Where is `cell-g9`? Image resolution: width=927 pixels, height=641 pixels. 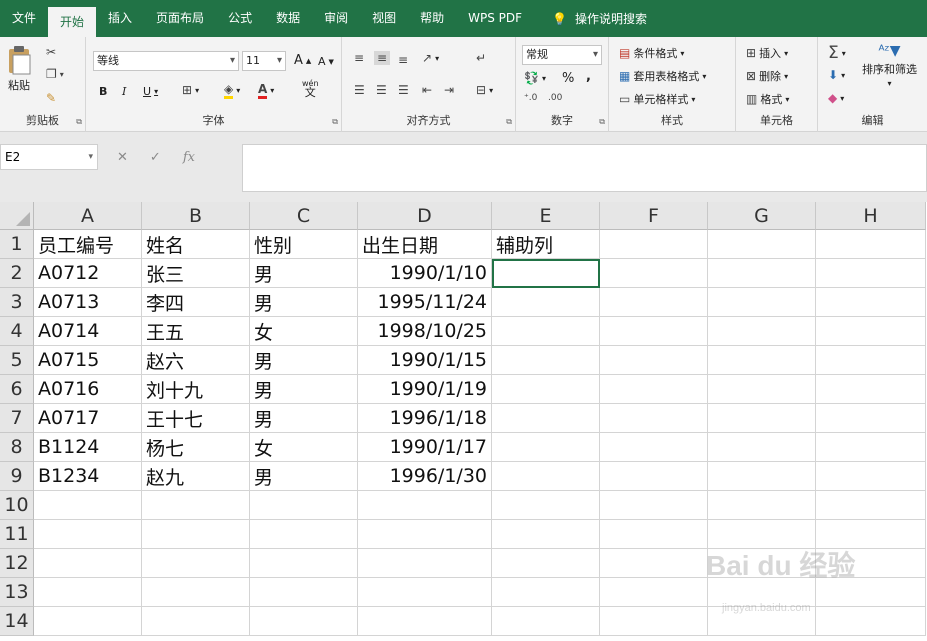 cell-g9 is located at coordinates (762, 476).